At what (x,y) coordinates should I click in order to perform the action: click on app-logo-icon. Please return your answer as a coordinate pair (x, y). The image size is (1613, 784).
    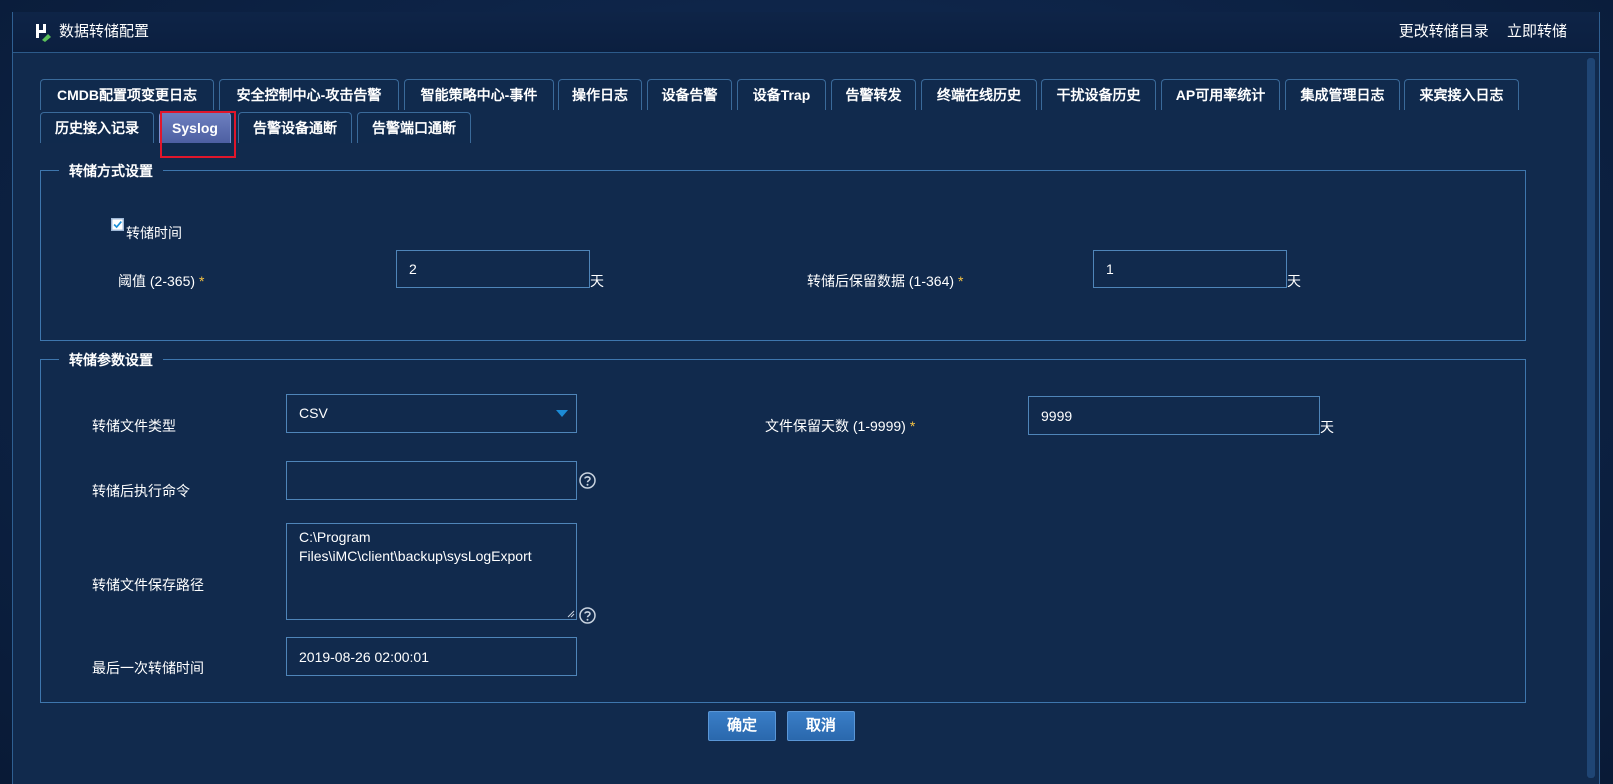
    Looking at the image, I should click on (43, 33).